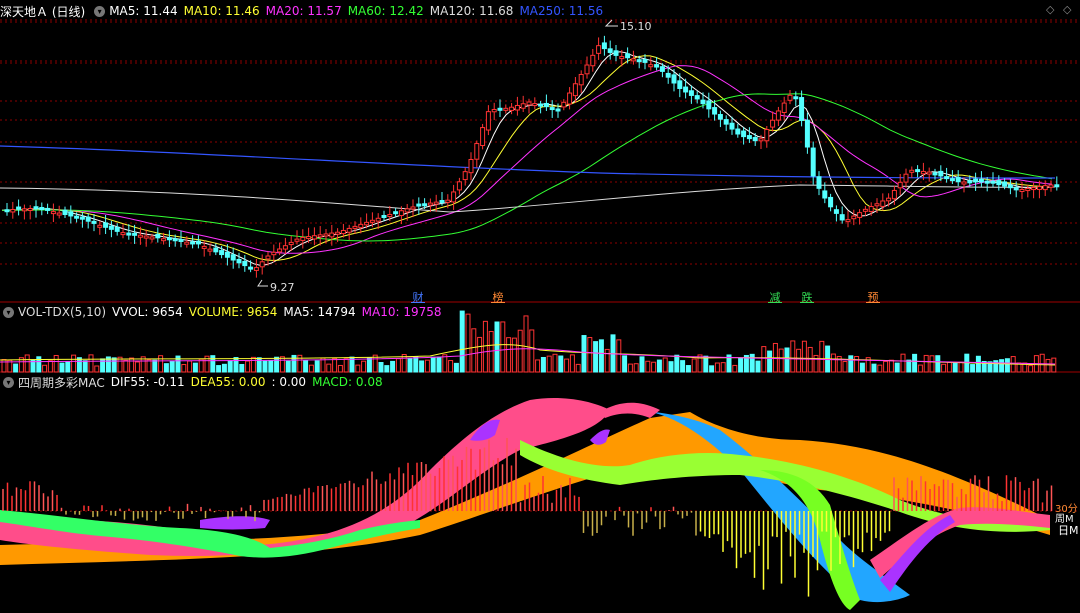  I want to click on event-marker-bang: 榜, so click(498, 296).